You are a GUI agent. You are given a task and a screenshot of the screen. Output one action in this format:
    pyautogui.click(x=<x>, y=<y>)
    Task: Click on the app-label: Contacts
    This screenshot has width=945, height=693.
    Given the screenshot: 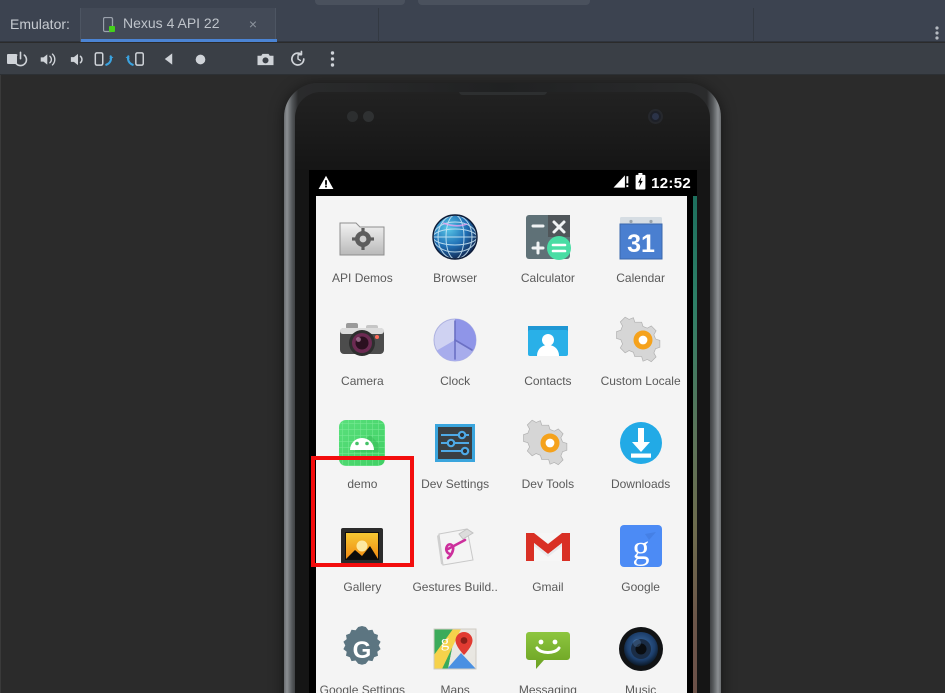 What is the action you would take?
    pyautogui.click(x=548, y=381)
    